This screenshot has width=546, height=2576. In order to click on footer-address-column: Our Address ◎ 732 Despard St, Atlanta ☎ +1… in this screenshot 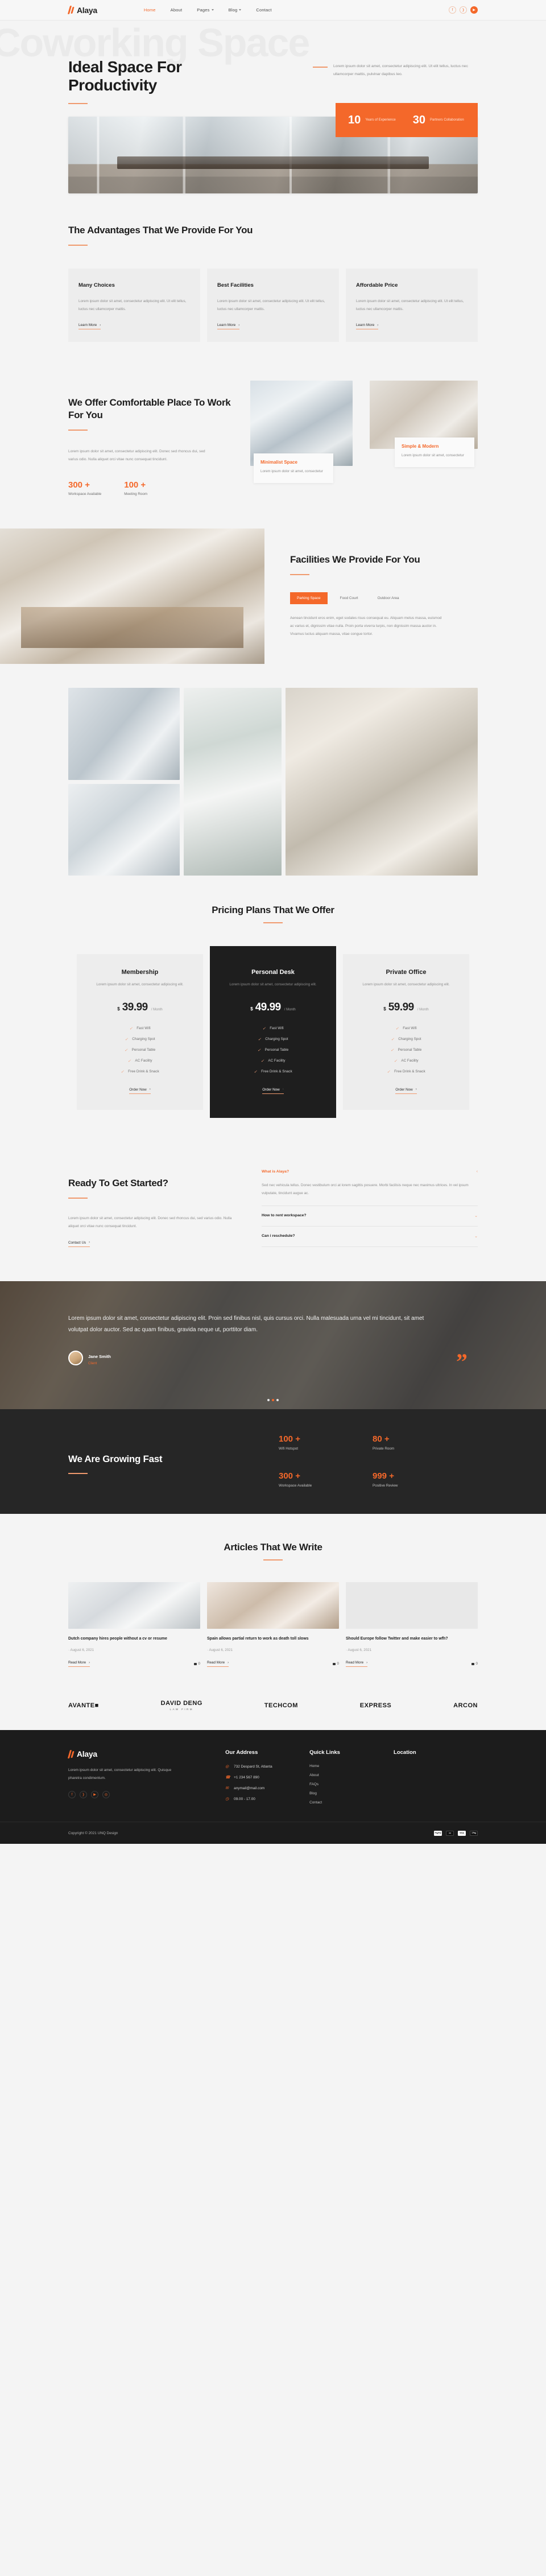, I will do `click(267, 1777)`.